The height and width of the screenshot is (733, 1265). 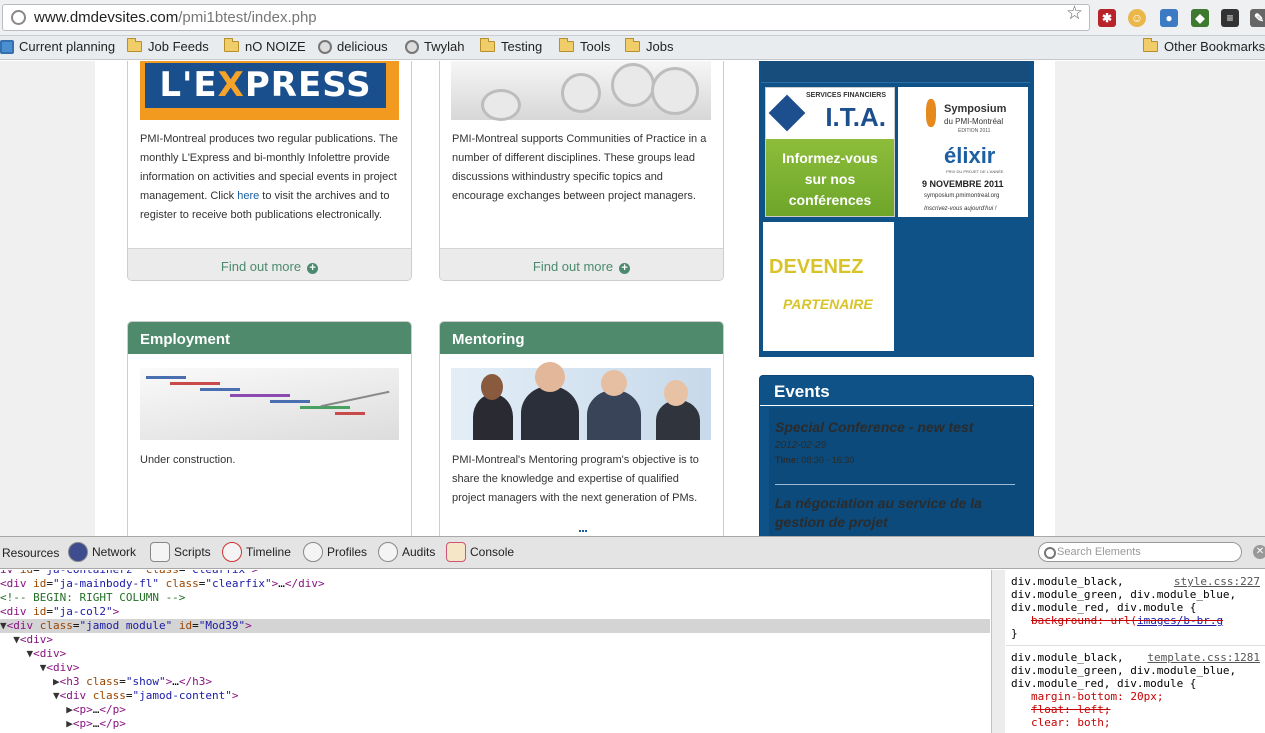 What do you see at coordinates (581, 264) in the screenshot?
I see `communities-find-more-button: Find out more +` at bounding box center [581, 264].